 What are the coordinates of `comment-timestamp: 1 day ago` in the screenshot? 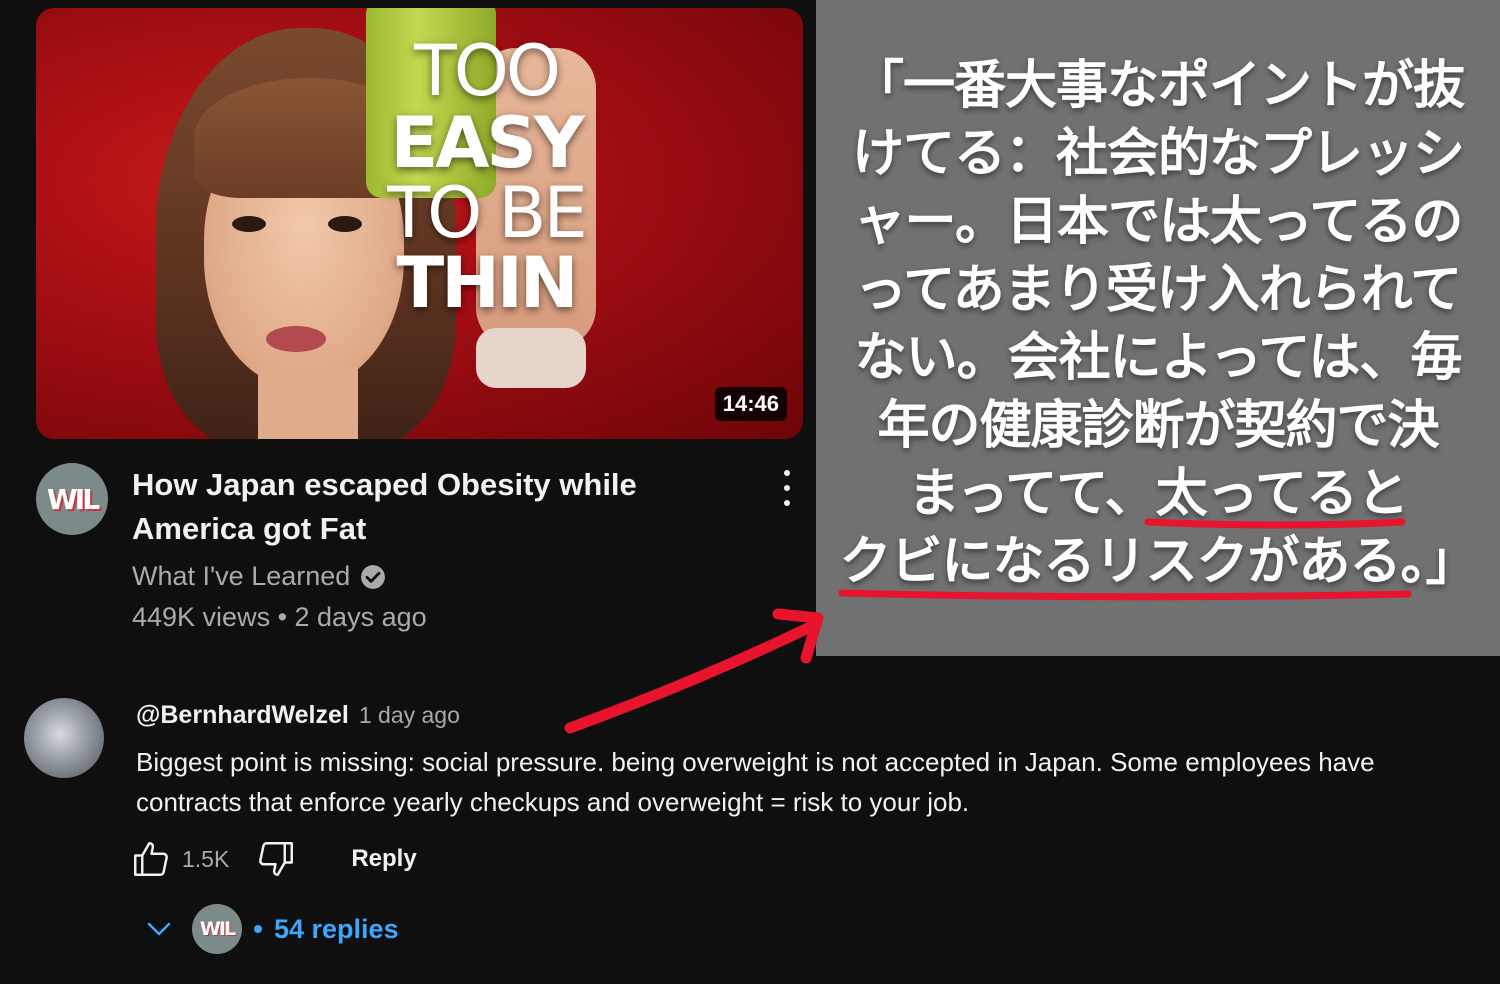 It's located at (409, 715).